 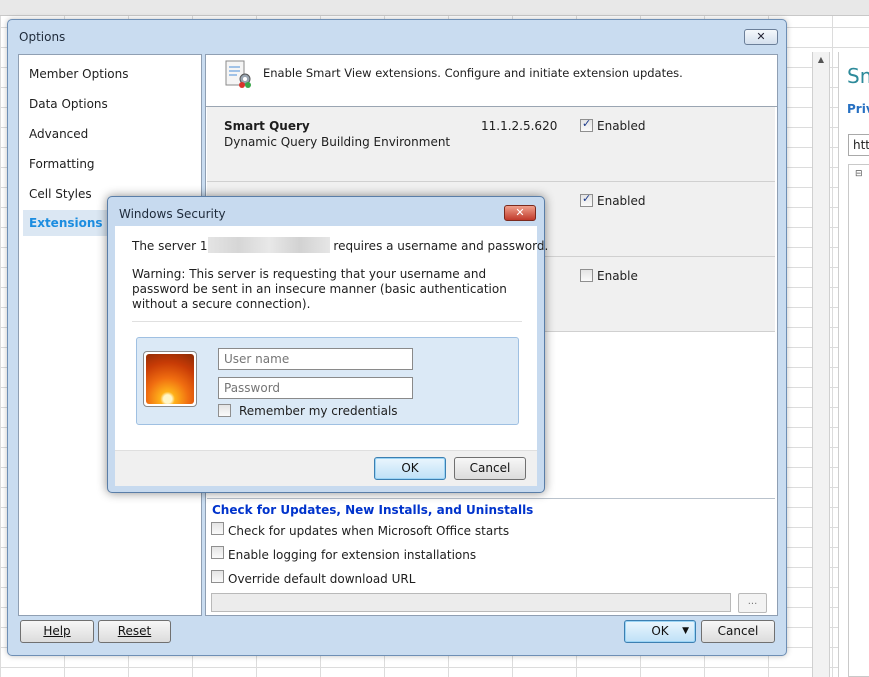 What do you see at coordinates (42, 37) in the screenshot?
I see `options-title: Options` at bounding box center [42, 37].